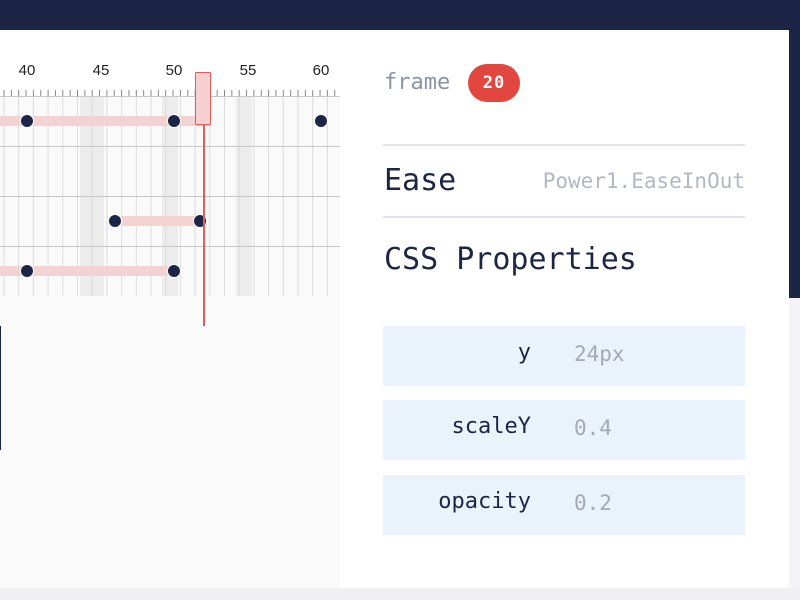  I want to click on playhead-handle, so click(203, 98).